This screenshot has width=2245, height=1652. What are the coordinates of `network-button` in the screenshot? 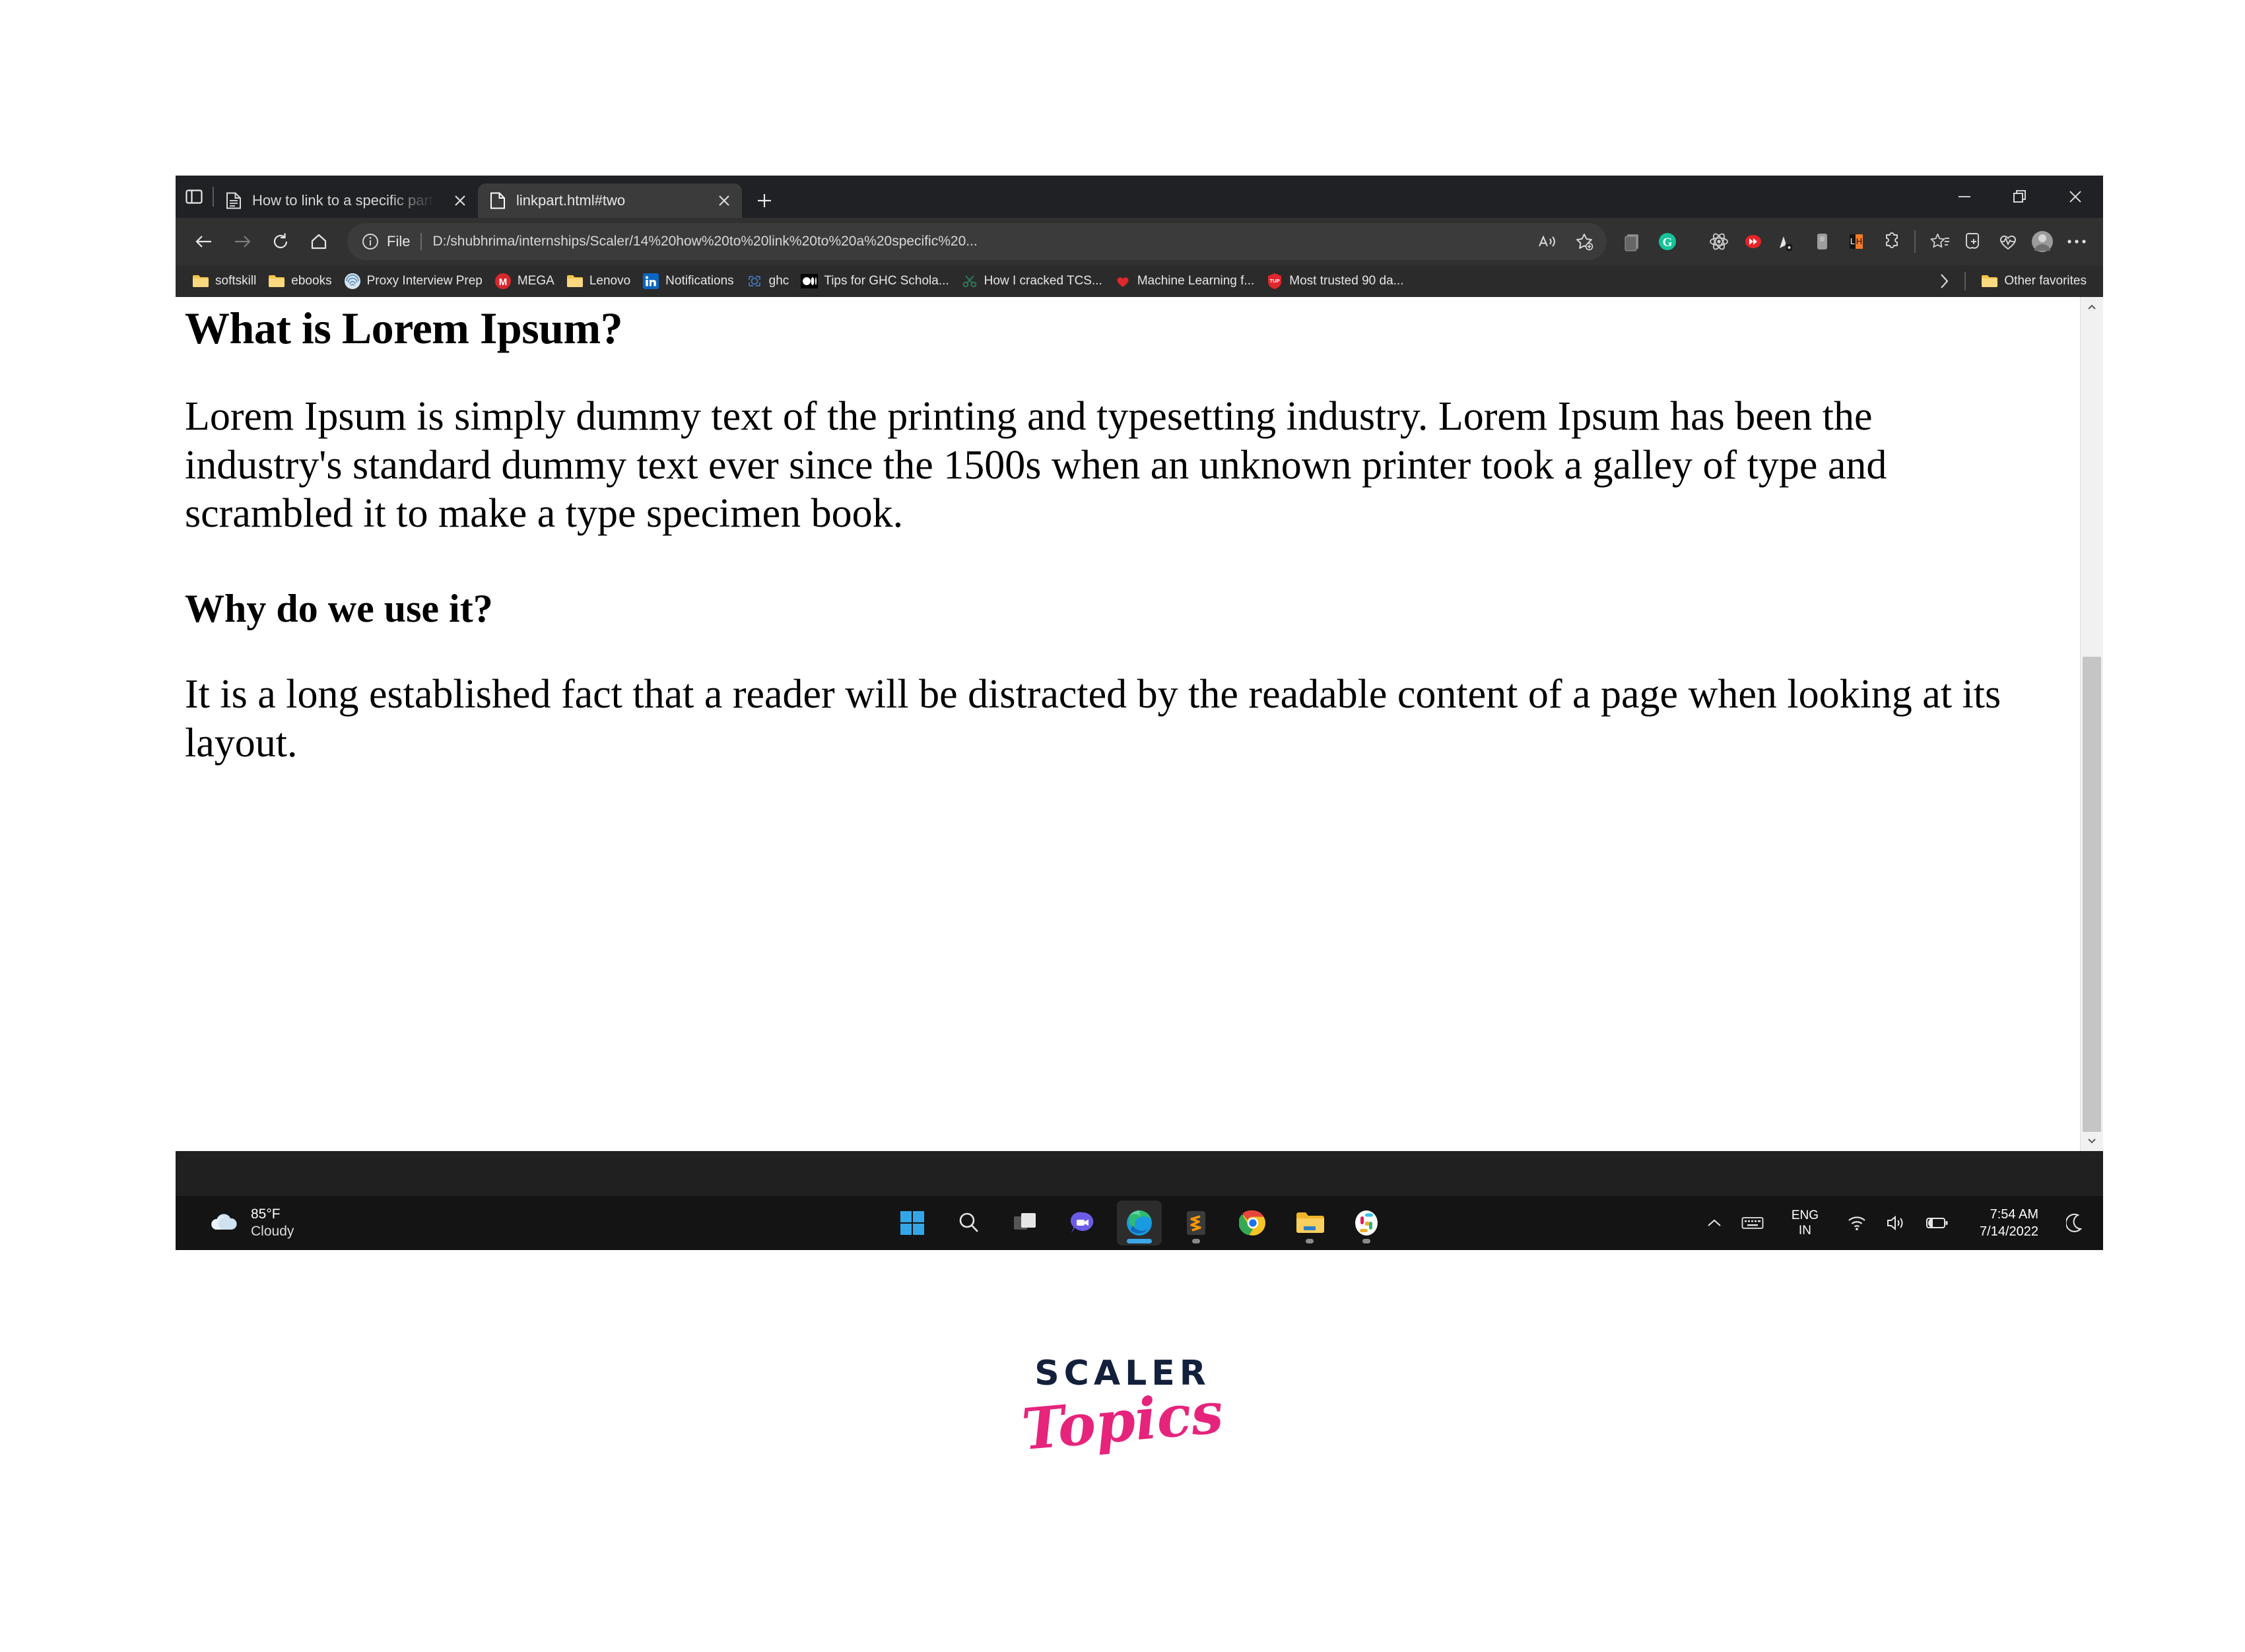 It's located at (1856, 1223).